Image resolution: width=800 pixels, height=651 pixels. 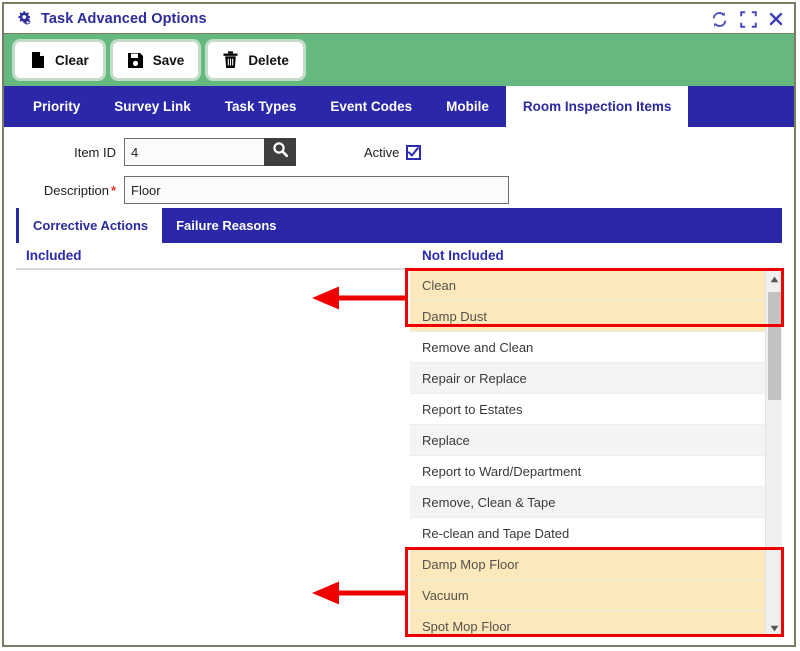 What do you see at coordinates (399, 167) in the screenshot?
I see `item-form: Item ID Active` at bounding box center [399, 167].